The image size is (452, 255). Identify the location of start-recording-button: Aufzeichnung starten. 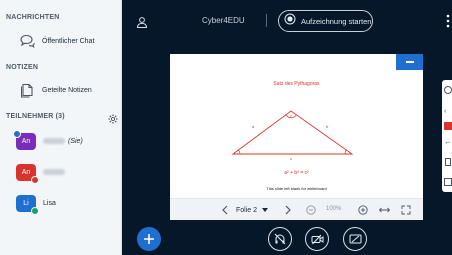
(325, 21).